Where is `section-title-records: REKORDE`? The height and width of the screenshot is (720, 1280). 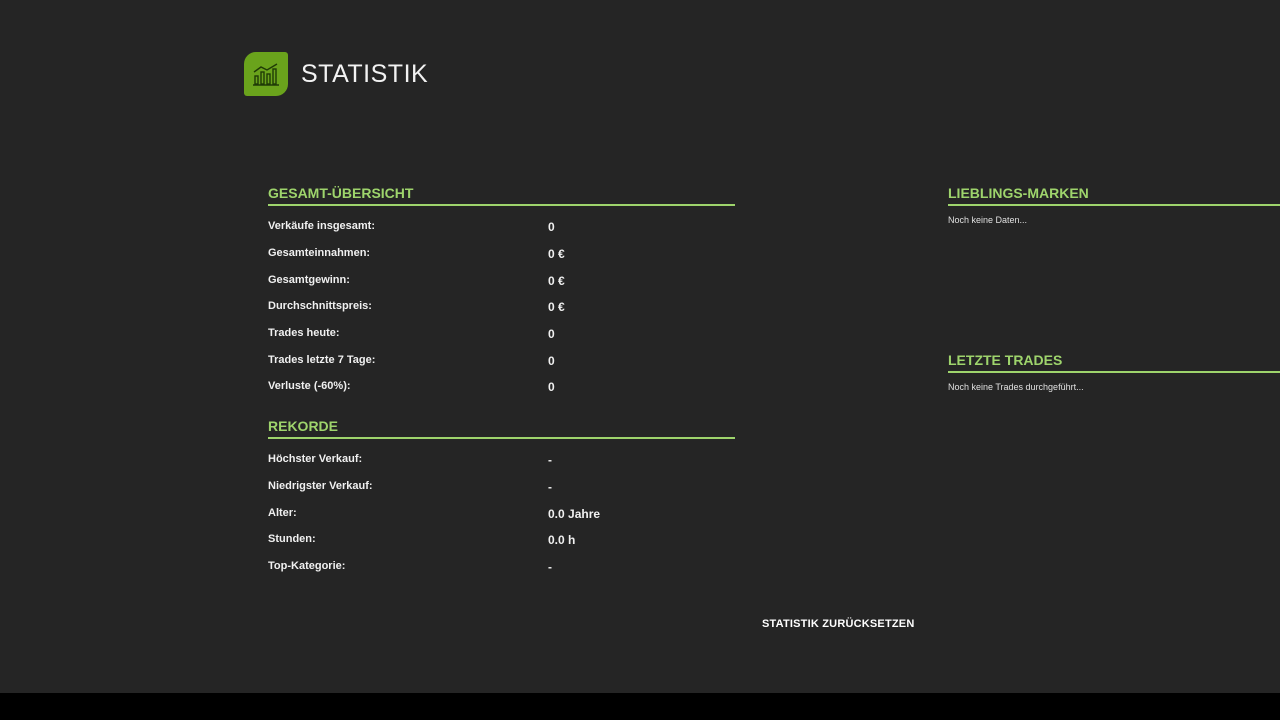
section-title-records: REKORDE is located at coordinates (501, 428).